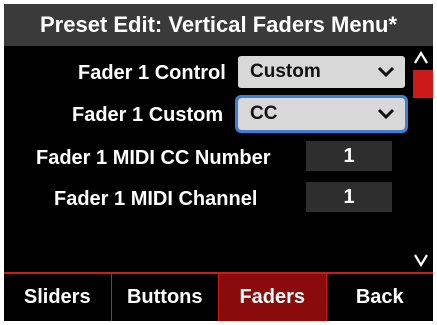 Image resolution: width=437 pixels, height=325 pixels. Describe the element at coordinates (264, 113) in the screenshot. I see `fader1-custom-value: CC` at that location.